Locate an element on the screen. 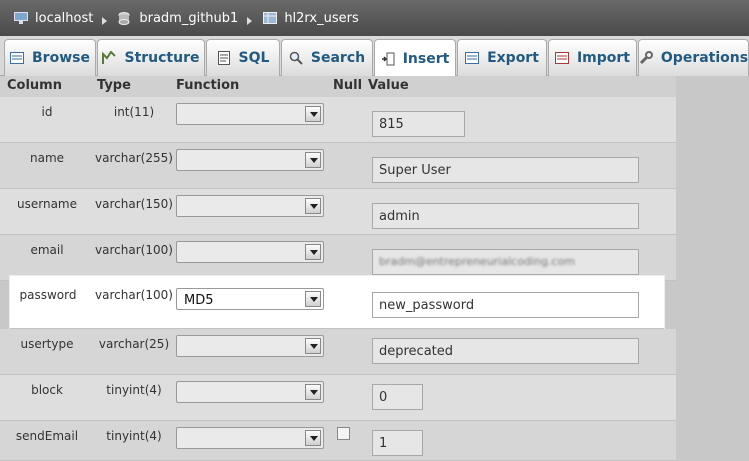 Image resolution: width=749 pixels, height=461 pixels. tab-structure: Structure is located at coordinates (151, 57).